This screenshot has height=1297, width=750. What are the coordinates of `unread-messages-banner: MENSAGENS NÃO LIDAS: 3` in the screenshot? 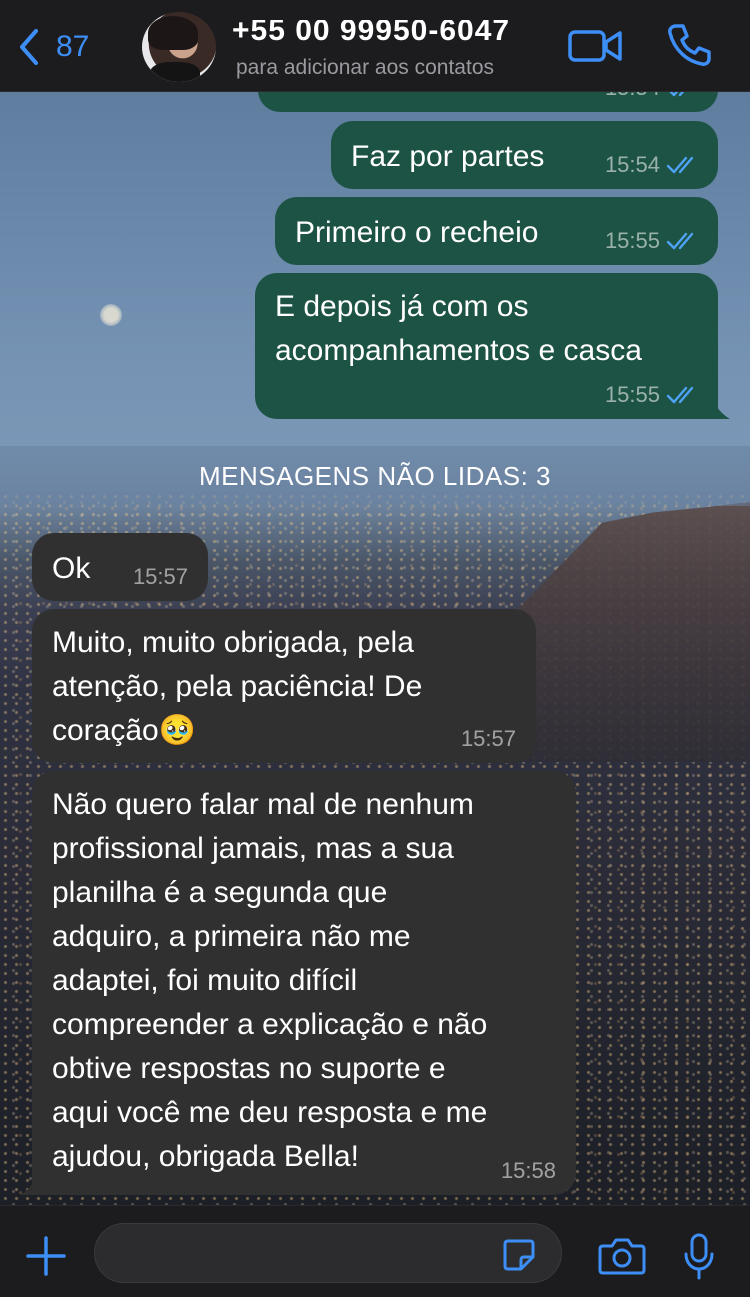 It's located at (375, 476).